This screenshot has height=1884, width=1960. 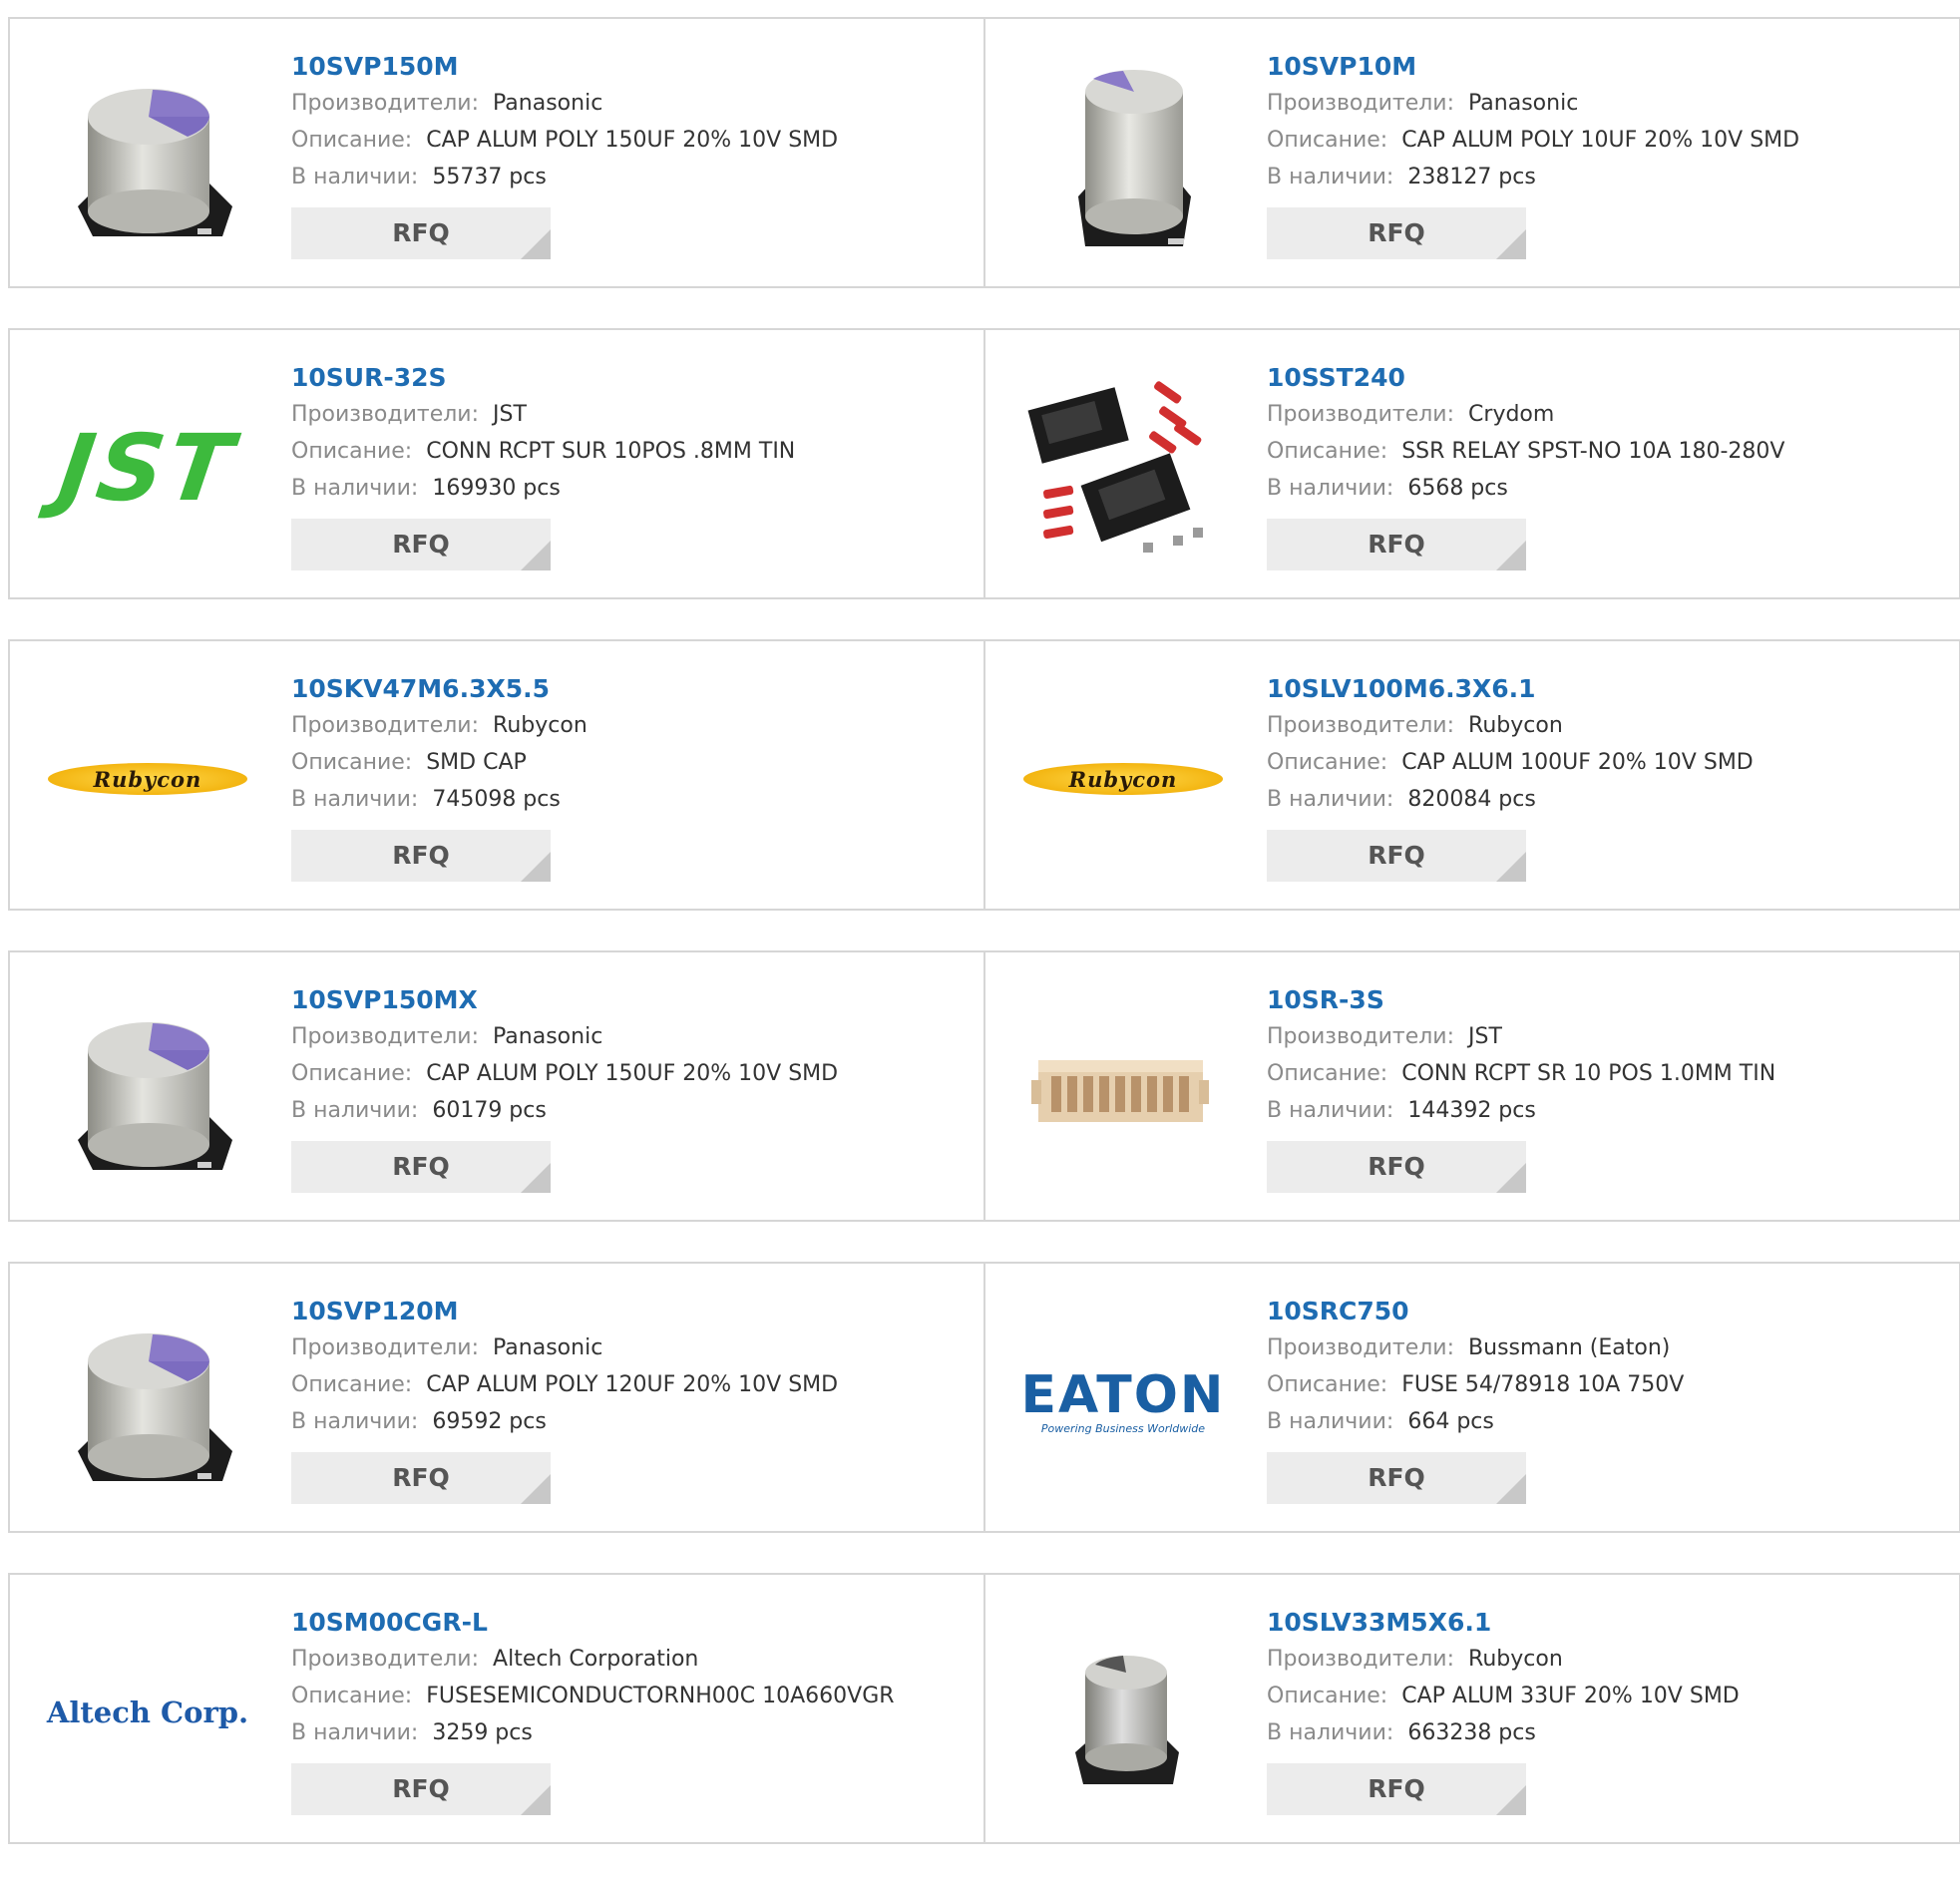 I want to click on description: Описание: SMD CAP, so click(x=440, y=762).